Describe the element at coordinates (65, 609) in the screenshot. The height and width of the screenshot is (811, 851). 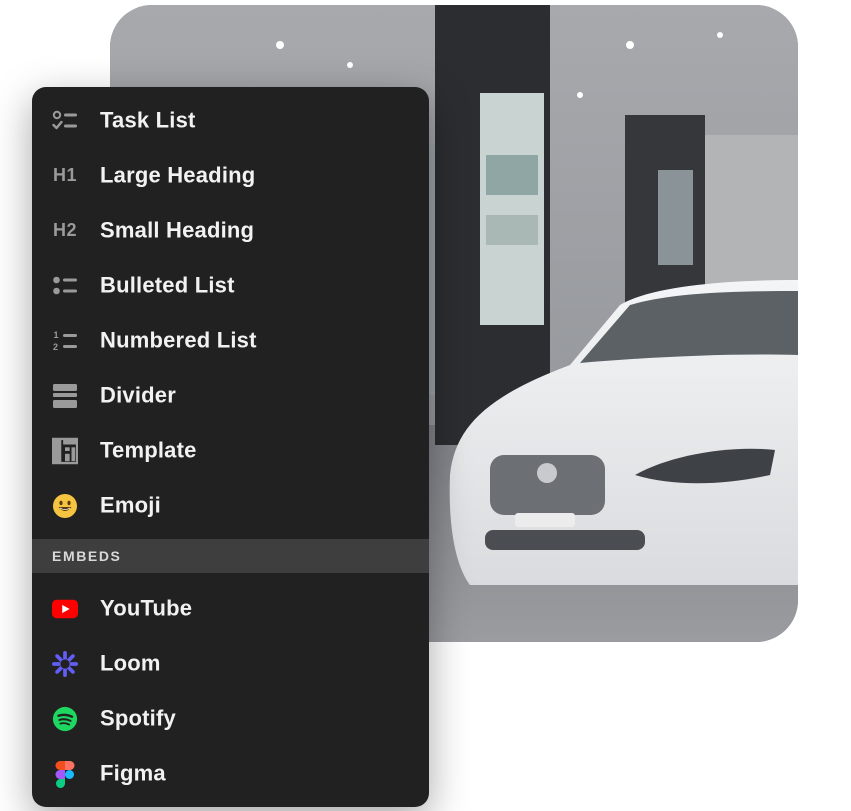
I see `youtube-icon` at that location.